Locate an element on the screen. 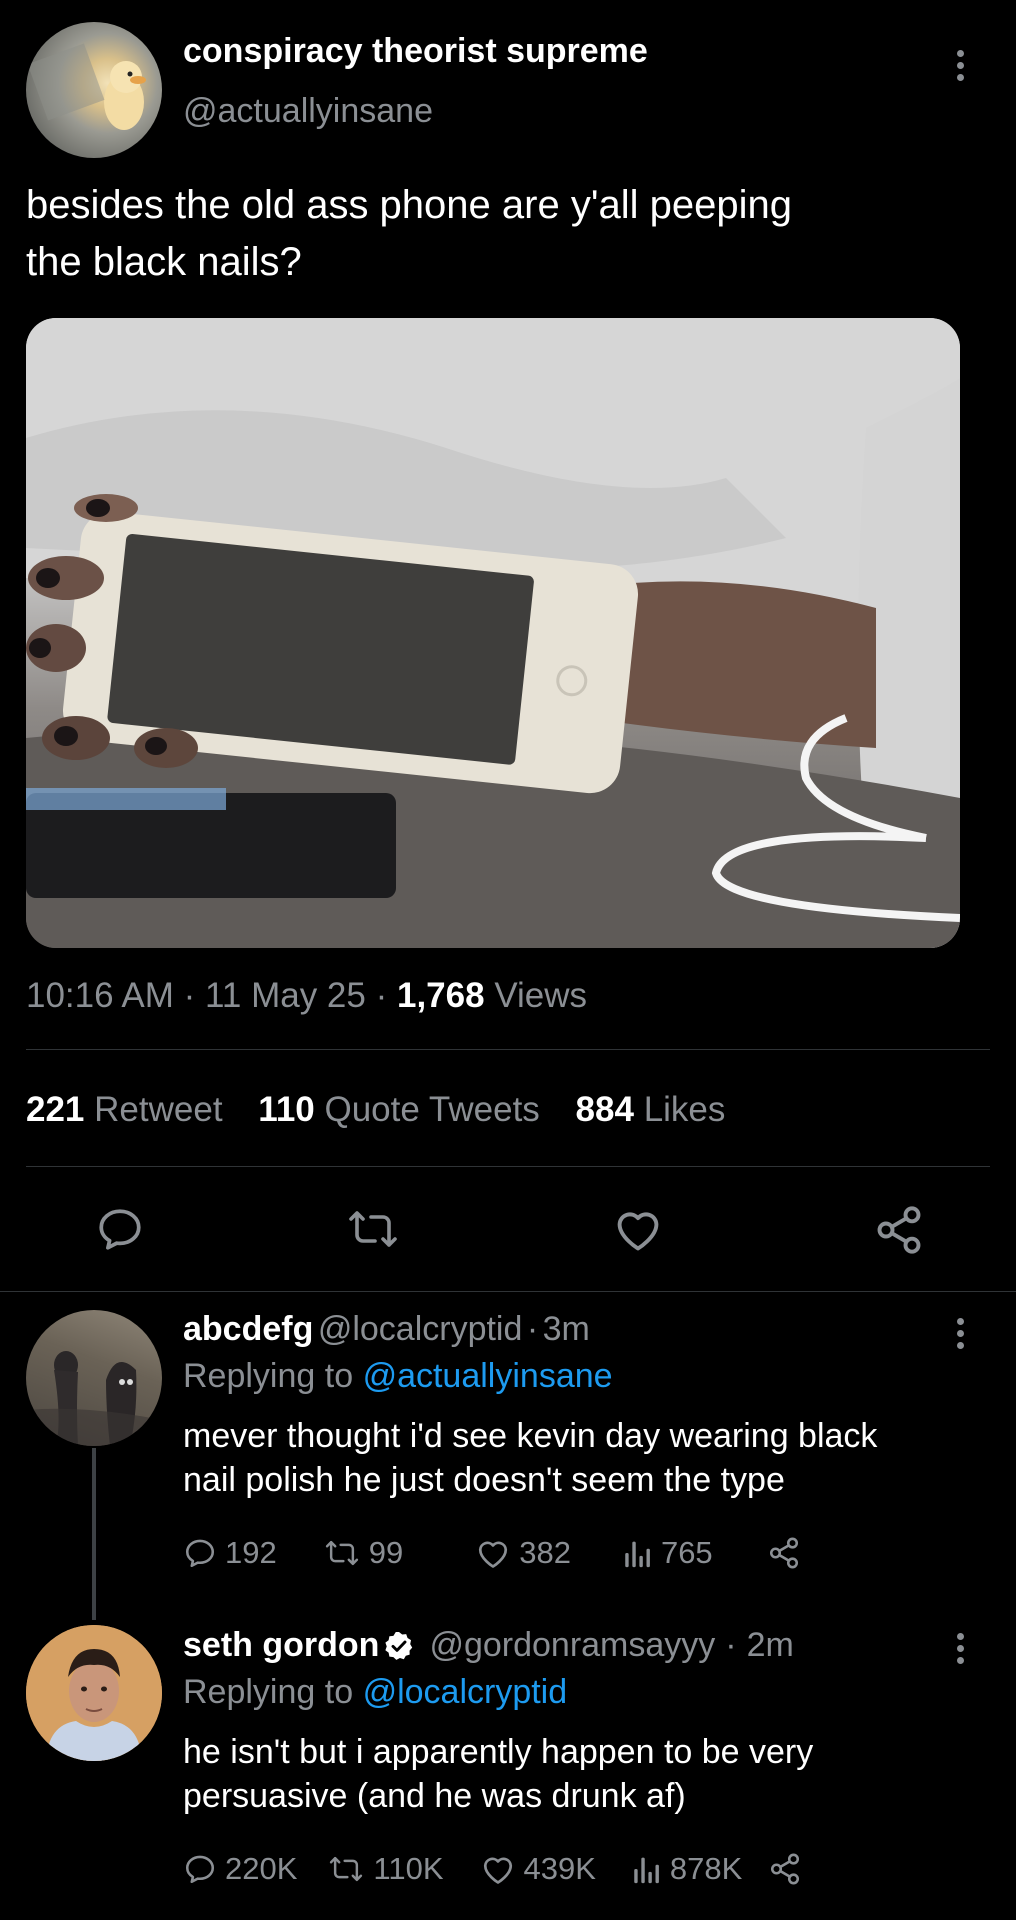 The height and width of the screenshot is (1920, 1016). verified-badge-icon is located at coordinates (399, 1645).